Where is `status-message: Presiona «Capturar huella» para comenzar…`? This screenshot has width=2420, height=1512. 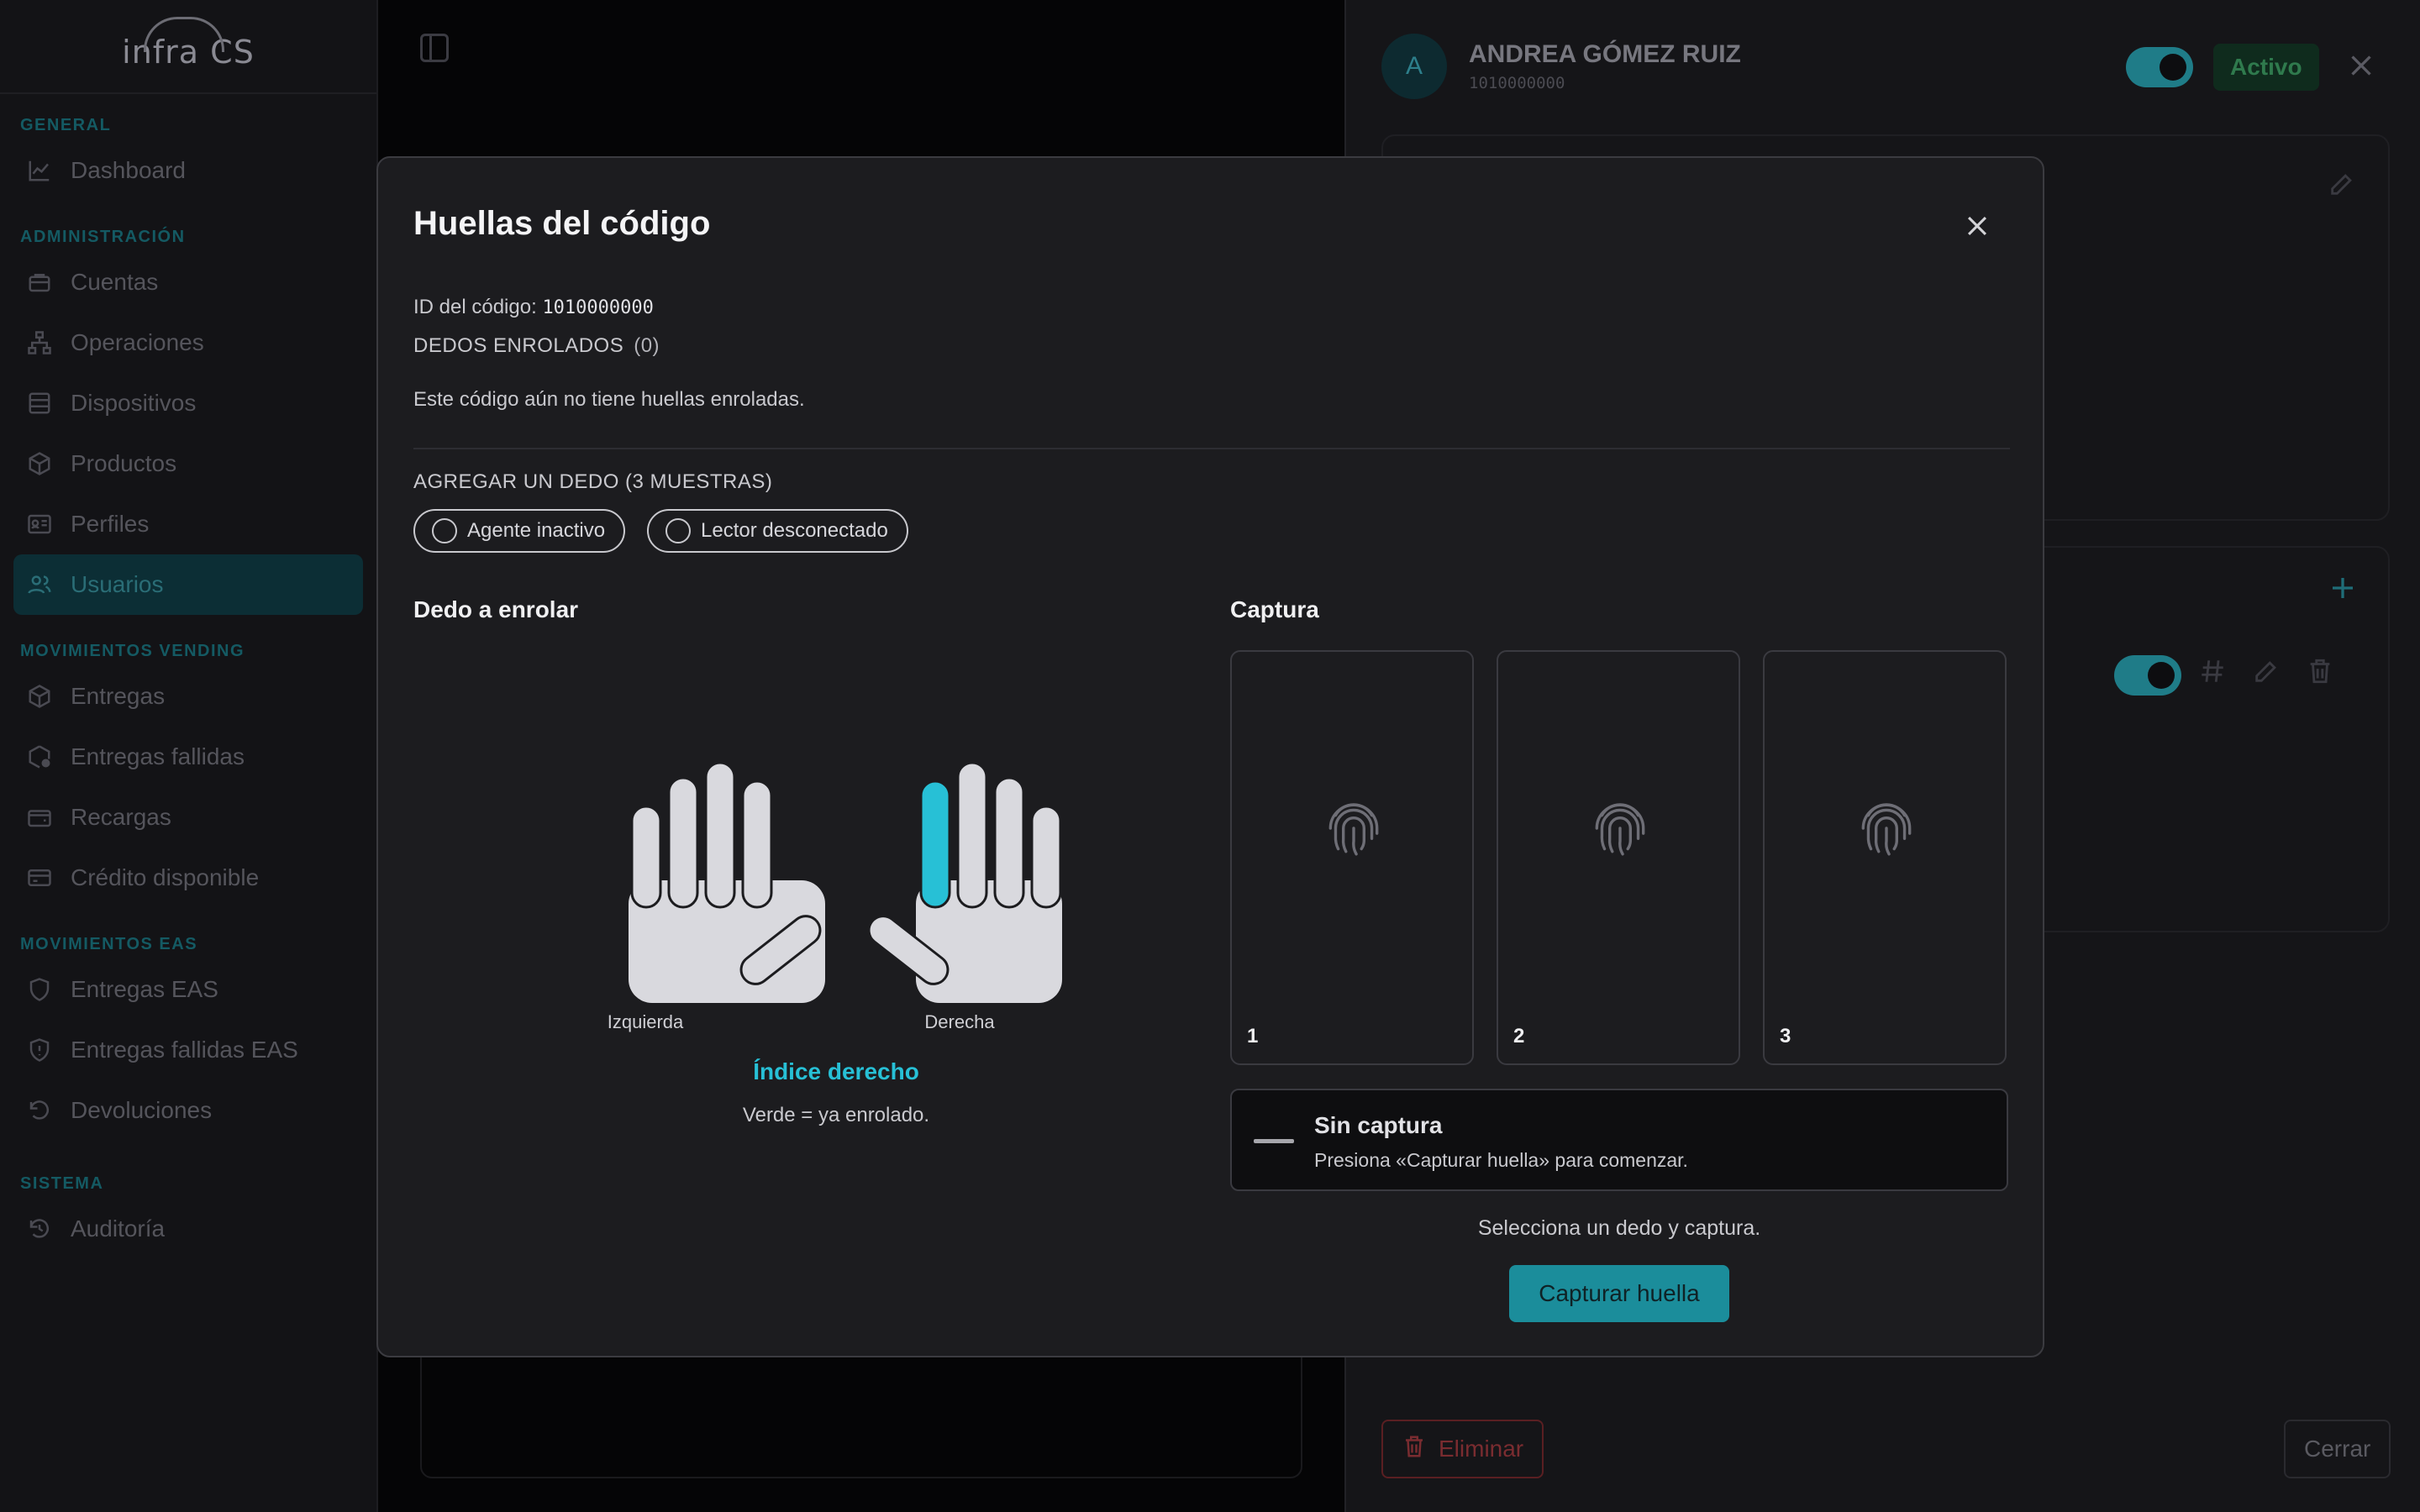 status-message: Presiona «Capturar huella» para comenzar… is located at coordinates (1501, 1160).